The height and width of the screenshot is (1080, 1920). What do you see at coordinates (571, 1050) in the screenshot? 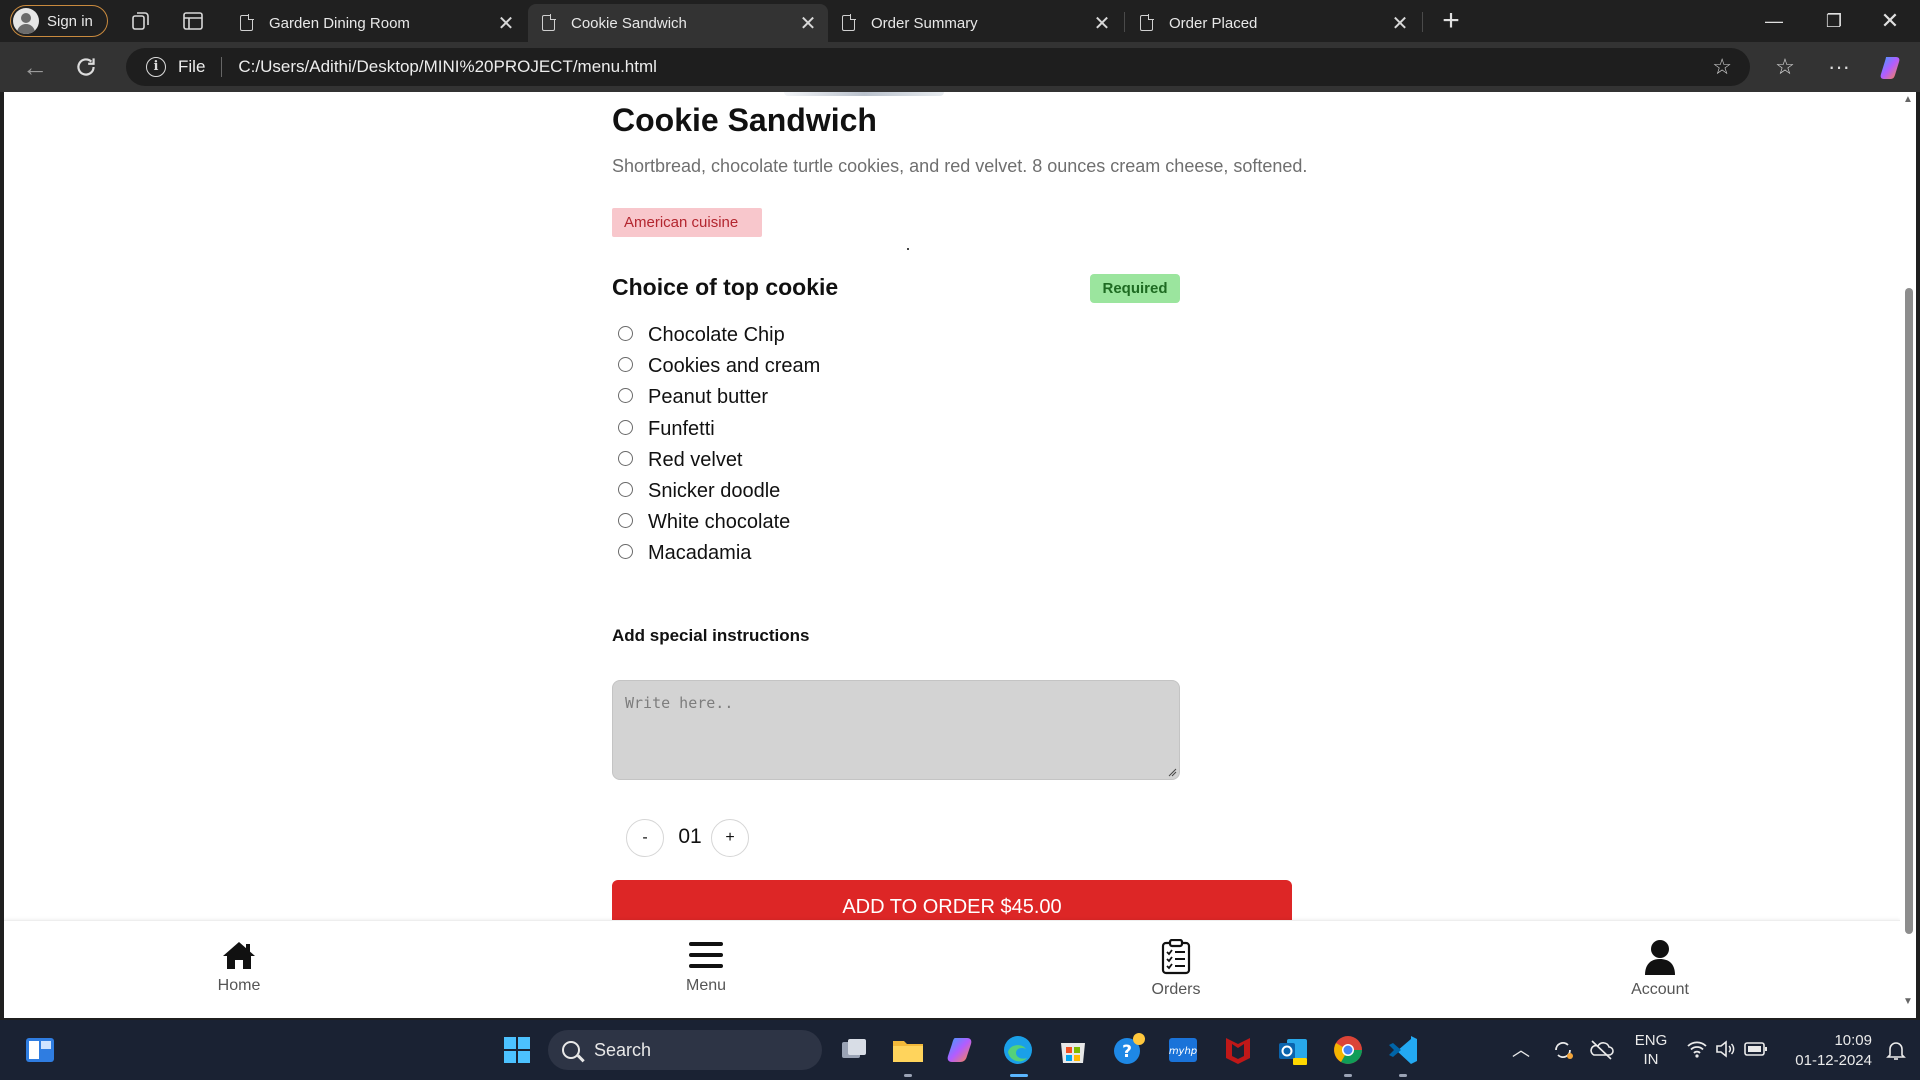
I see `search-icon` at bounding box center [571, 1050].